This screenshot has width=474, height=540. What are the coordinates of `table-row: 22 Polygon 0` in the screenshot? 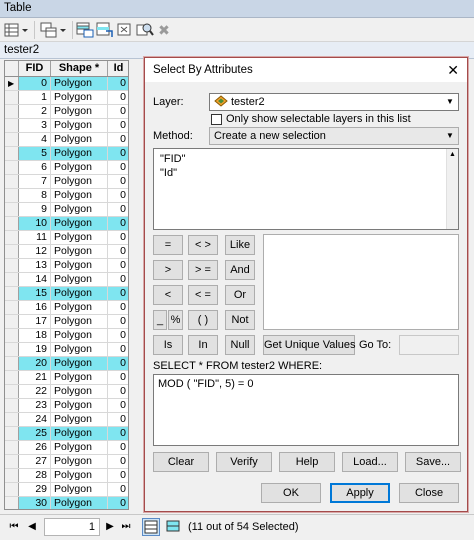 It's located at (66, 392).